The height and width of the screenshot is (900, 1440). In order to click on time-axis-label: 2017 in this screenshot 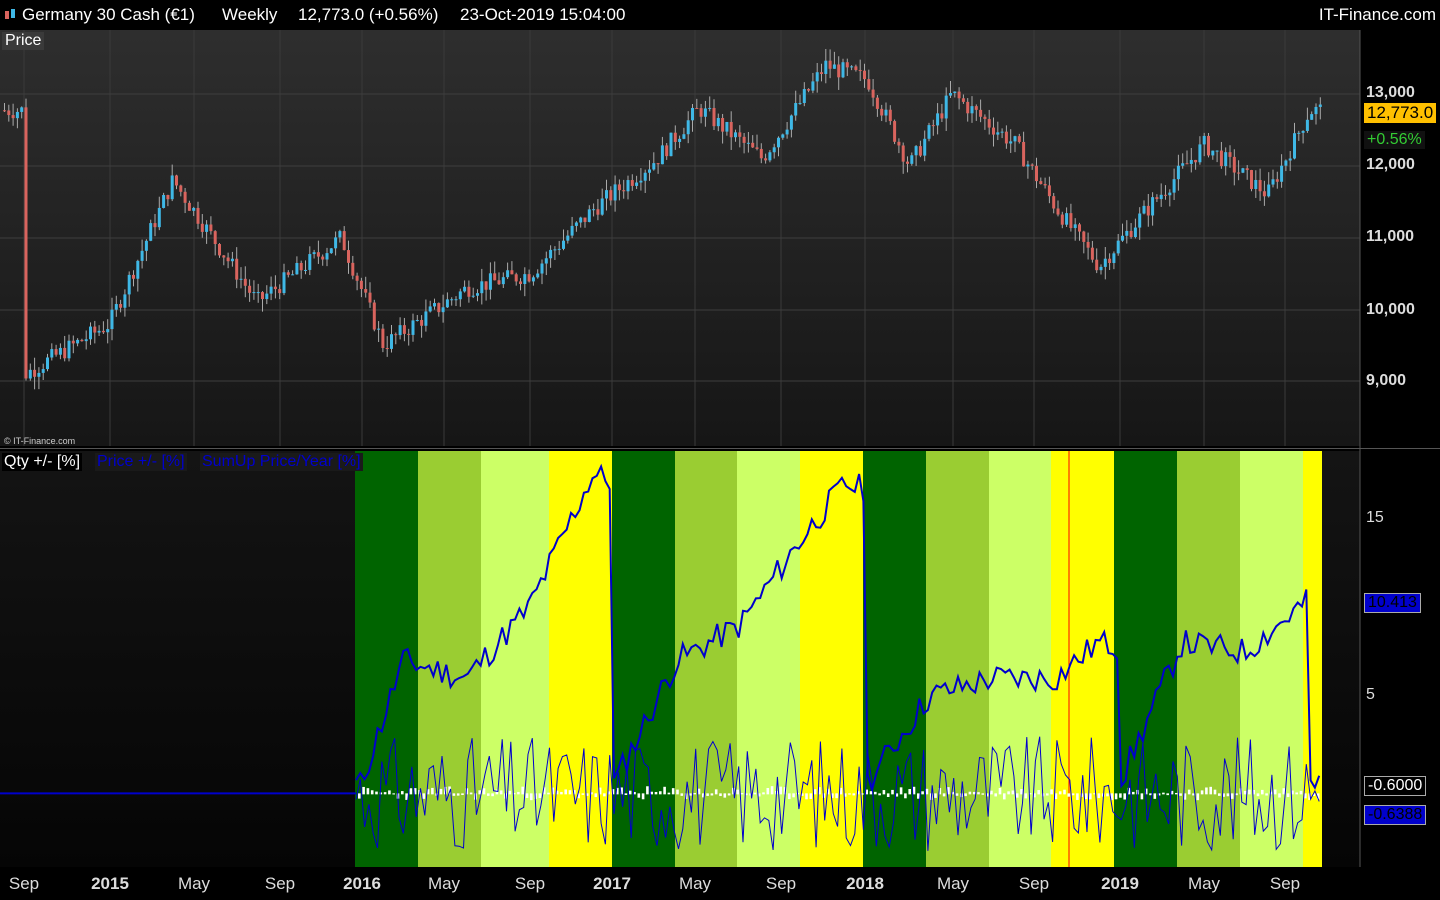, I will do `click(612, 883)`.